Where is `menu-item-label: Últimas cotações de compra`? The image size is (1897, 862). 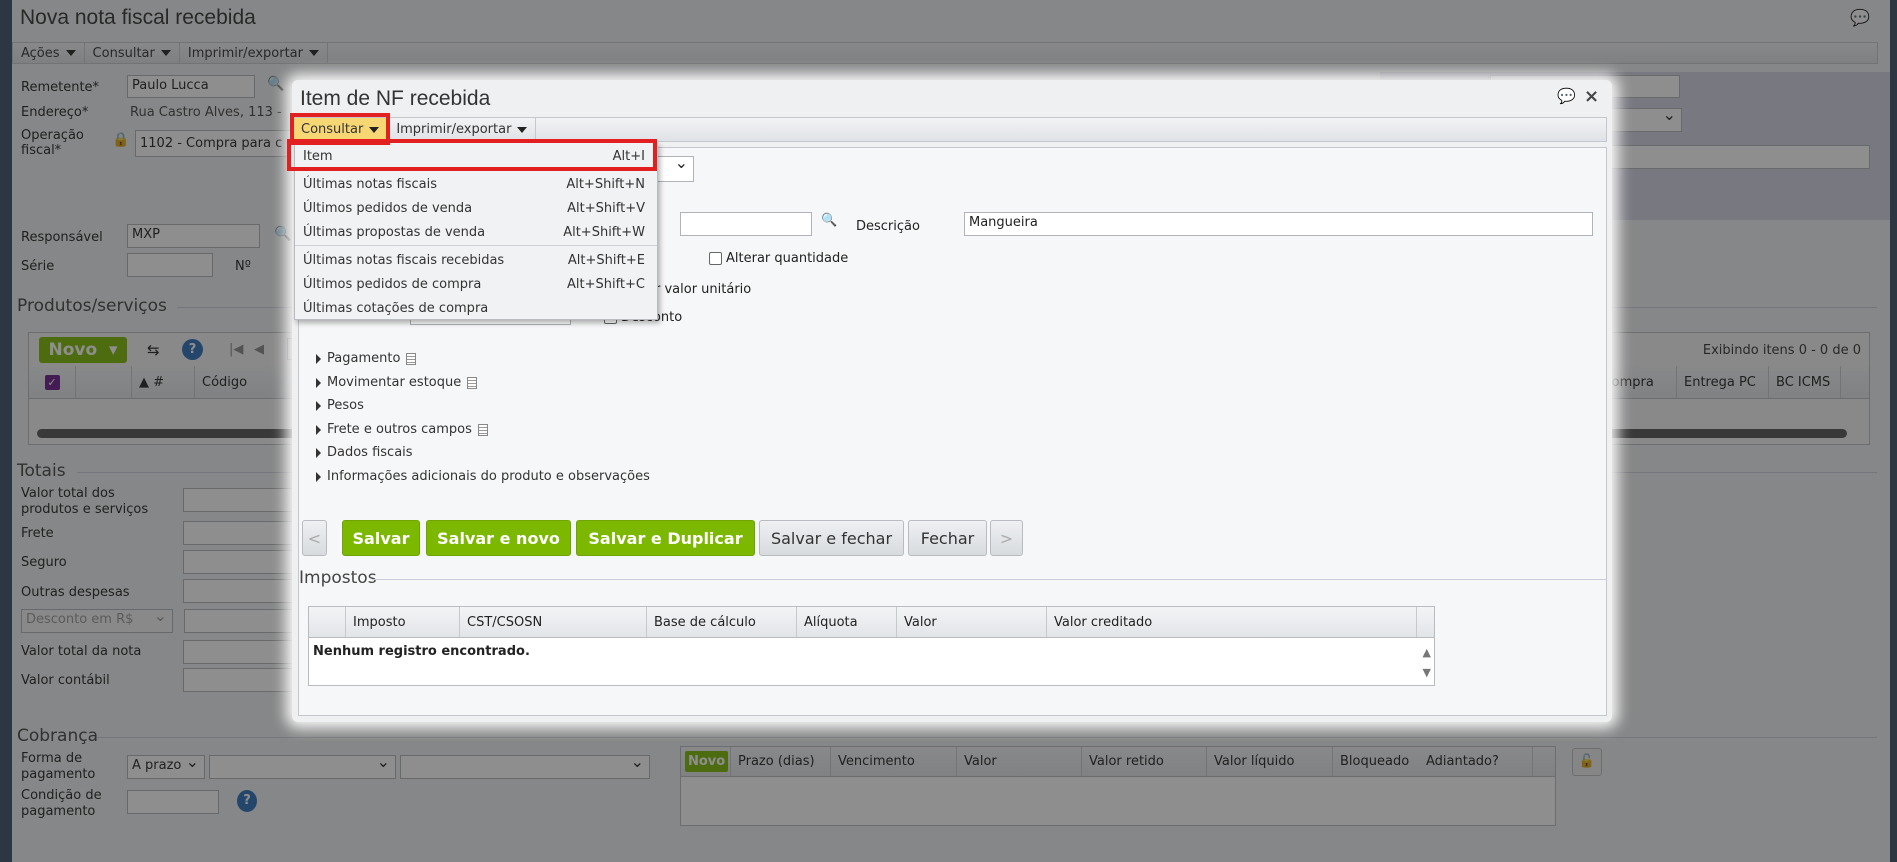 menu-item-label: Últimas cotações de compra is located at coordinates (396, 308).